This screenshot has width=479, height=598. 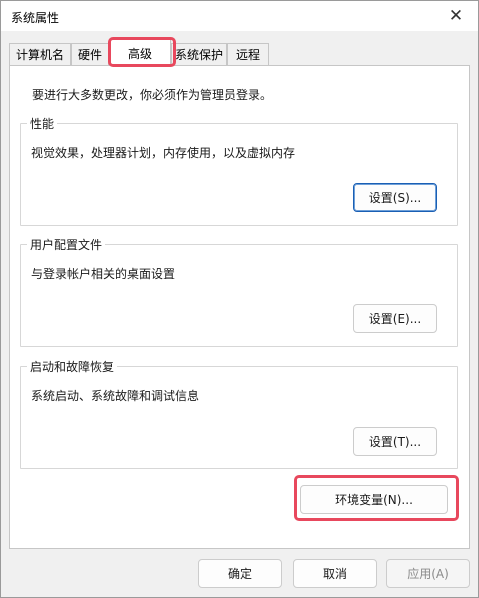 I want to click on performance-description: 视觉效果，处理器计划，内存使用，以及虚拟内存, so click(x=163, y=153).